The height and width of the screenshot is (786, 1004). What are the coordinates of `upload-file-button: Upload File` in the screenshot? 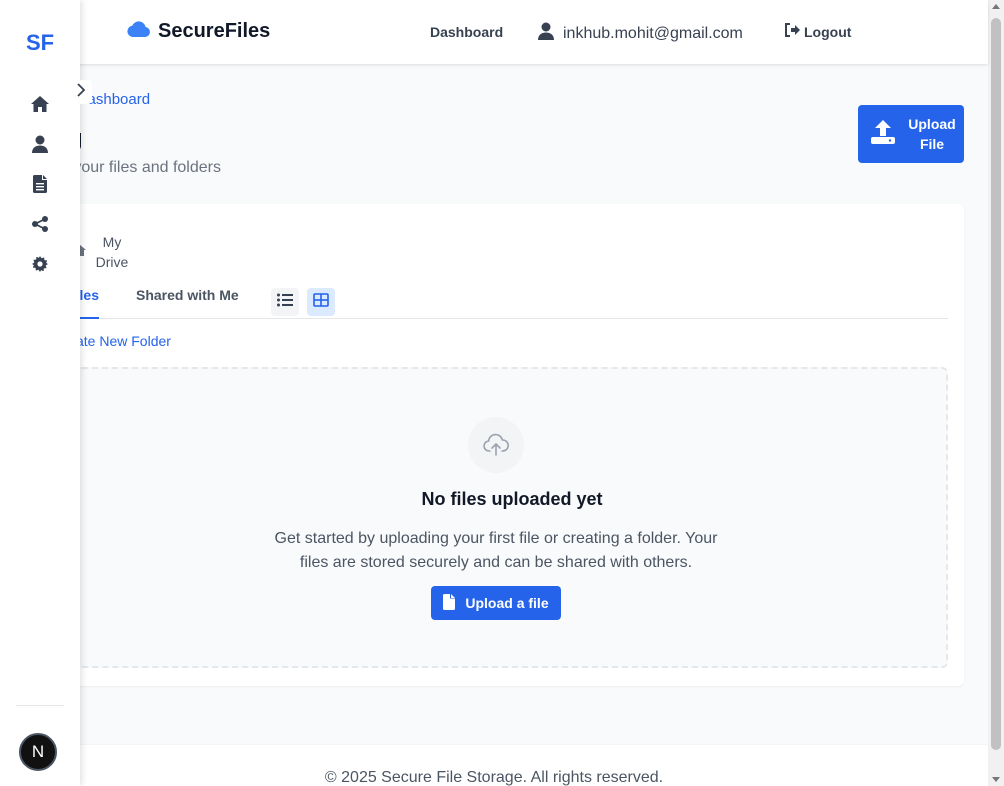 It's located at (911, 134).